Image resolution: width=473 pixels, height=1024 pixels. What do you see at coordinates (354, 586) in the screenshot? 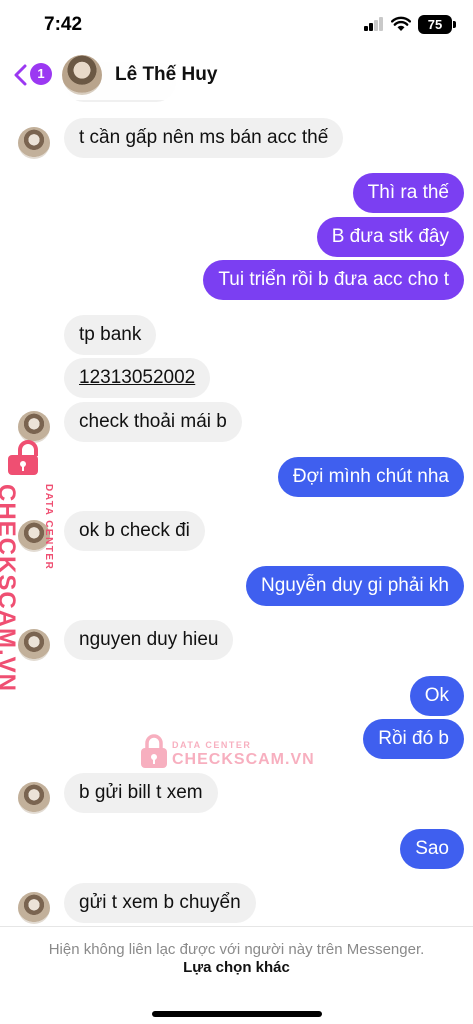
I see `message-bubble-outgoing: Nguyễn duy gi phải kh` at bounding box center [354, 586].